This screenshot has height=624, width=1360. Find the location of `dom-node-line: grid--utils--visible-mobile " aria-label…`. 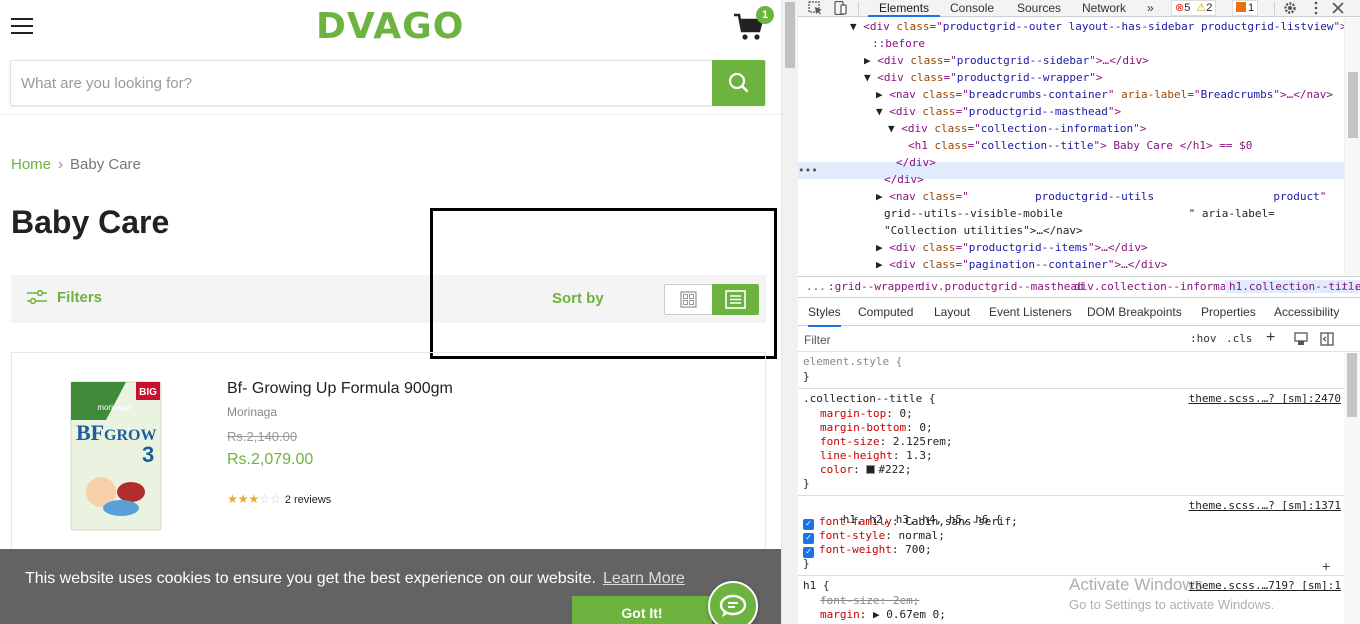

dom-node-line: grid--utils--visible-mobile " aria-label… is located at coordinates (1079, 213).